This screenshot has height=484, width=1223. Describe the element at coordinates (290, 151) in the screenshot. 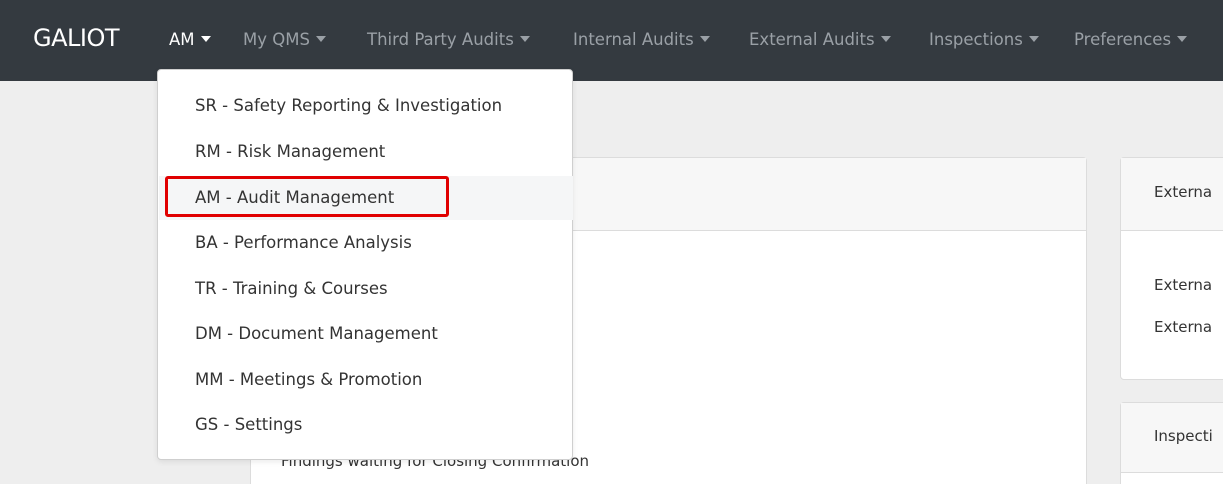

I see `menu-item-label: RM - Risk Management` at that location.